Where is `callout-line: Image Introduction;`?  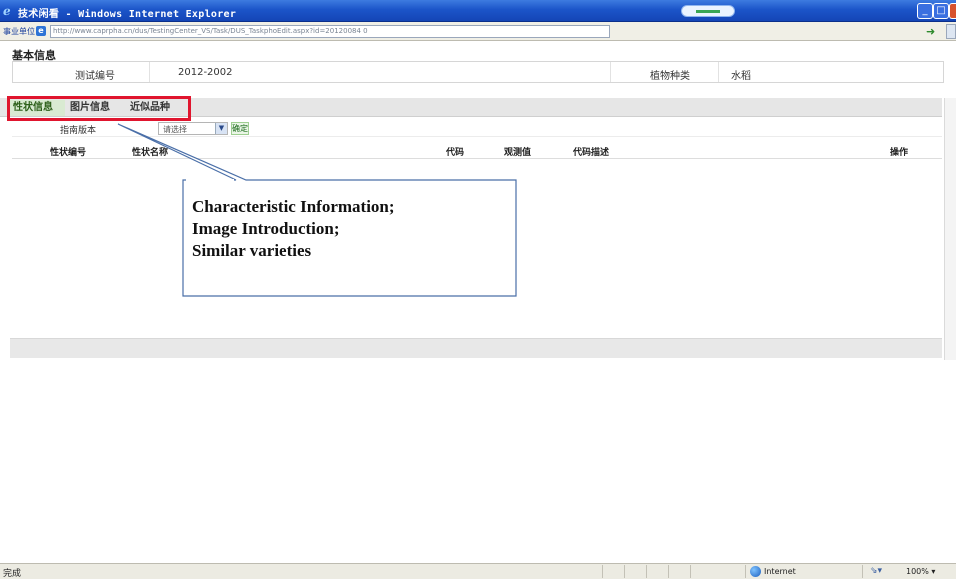 callout-line: Image Introduction; is located at coordinates (266, 228).